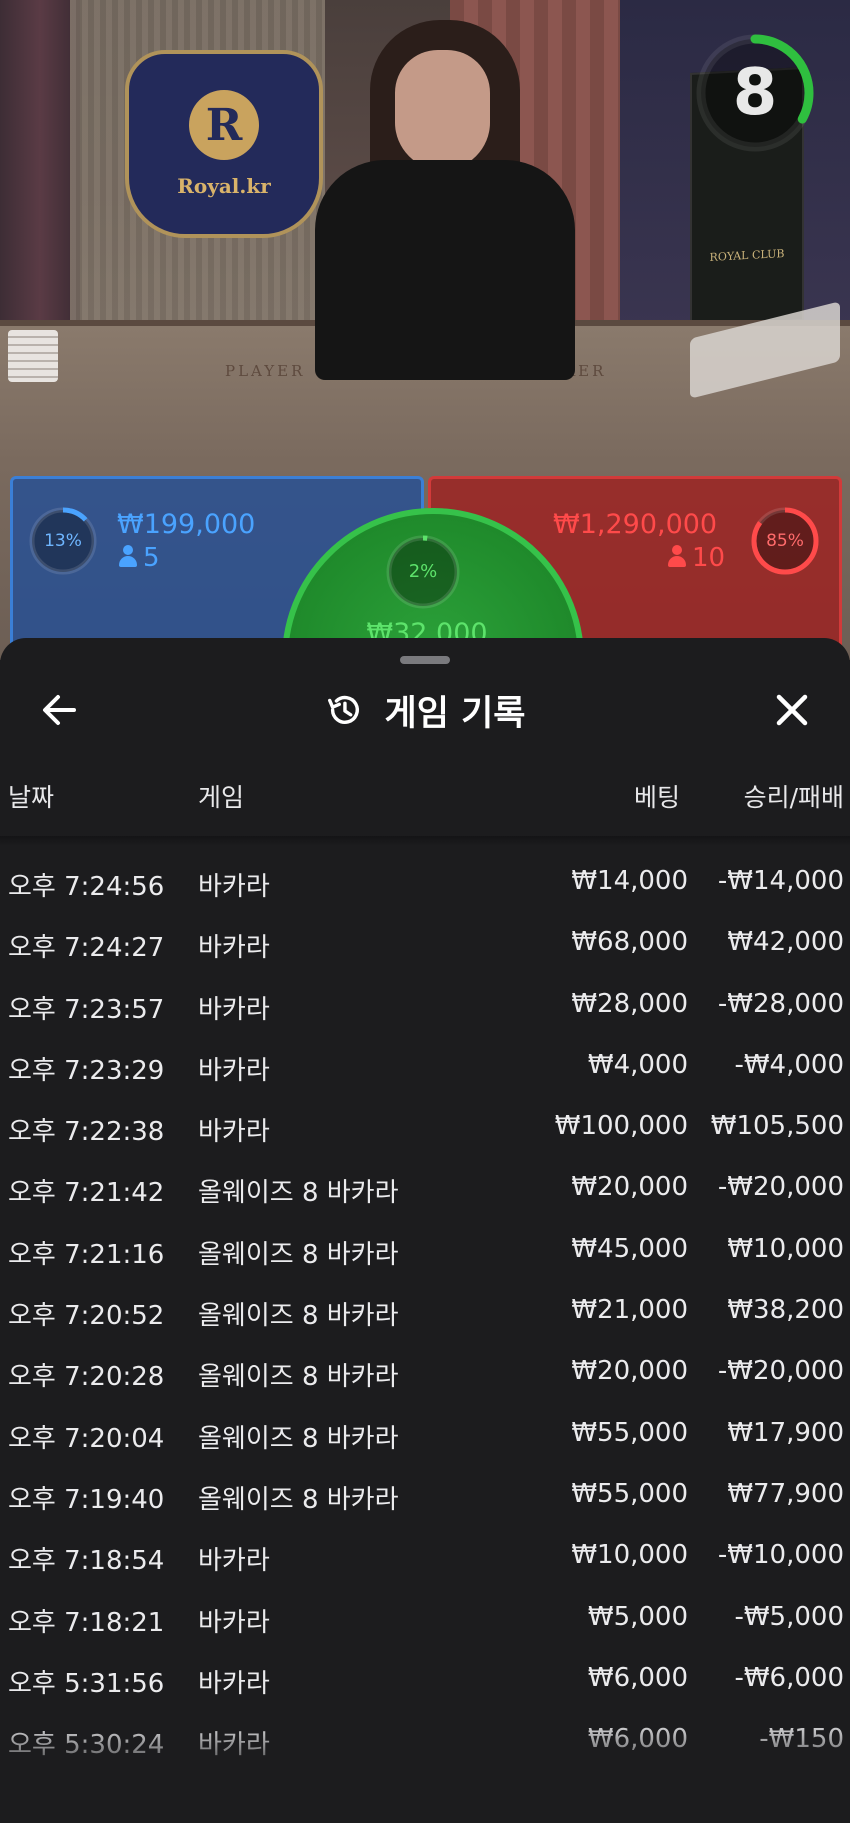  I want to click on column-header-result: 승리/패배, so click(794, 796).